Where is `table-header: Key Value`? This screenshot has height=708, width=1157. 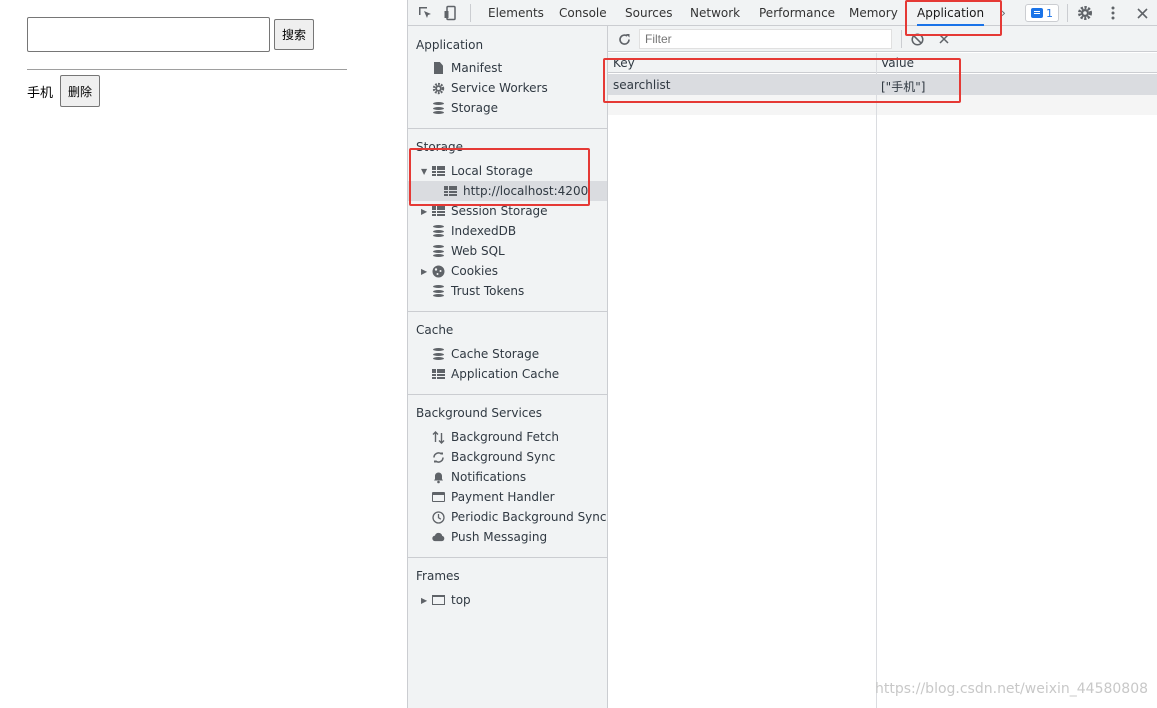 table-header: Key Value is located at coordinates (882, 63).